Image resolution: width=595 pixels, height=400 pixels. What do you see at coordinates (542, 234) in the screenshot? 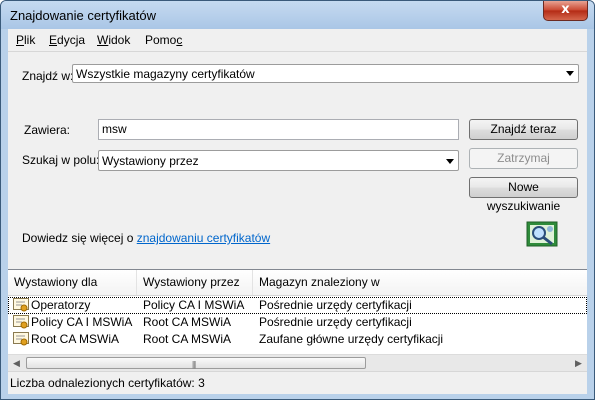
I see `search-certificate-icon` at bounding box center [542, 234].